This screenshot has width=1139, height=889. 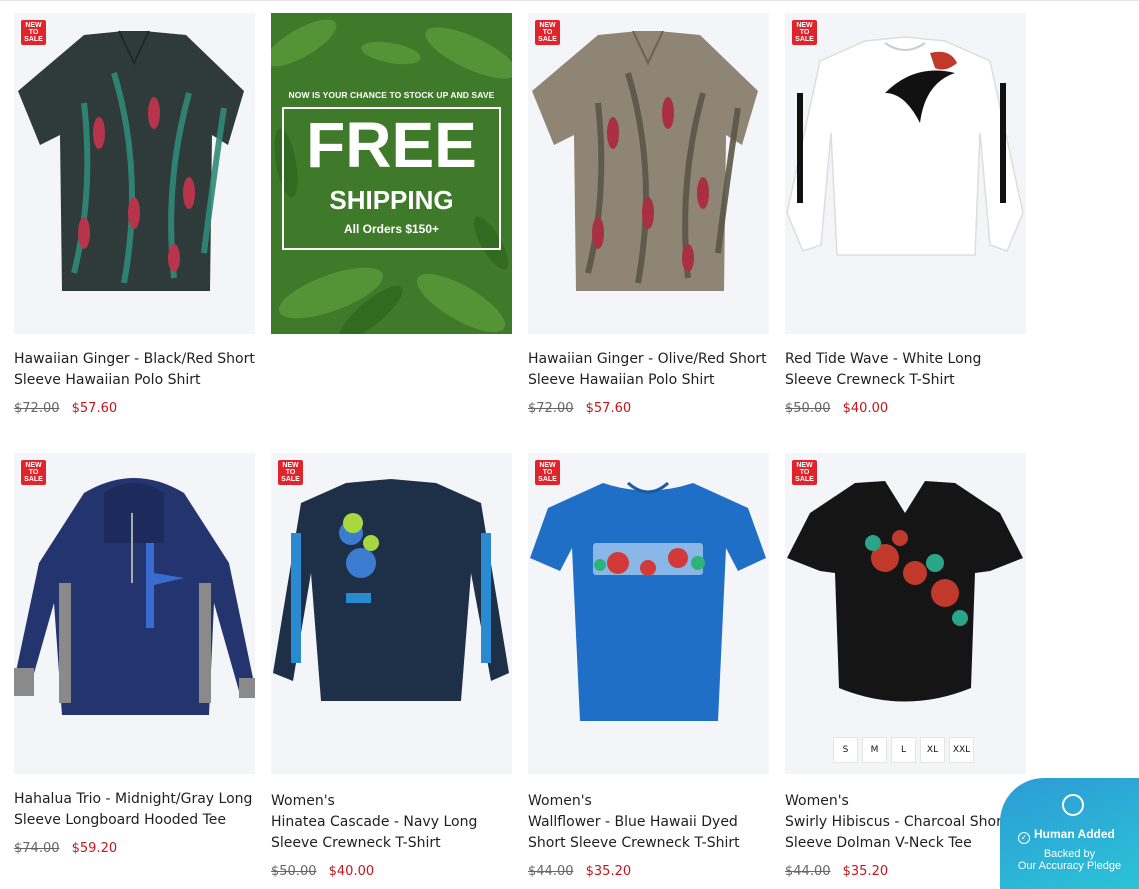 I want to click on top-divider, so click(x=569, y=0).